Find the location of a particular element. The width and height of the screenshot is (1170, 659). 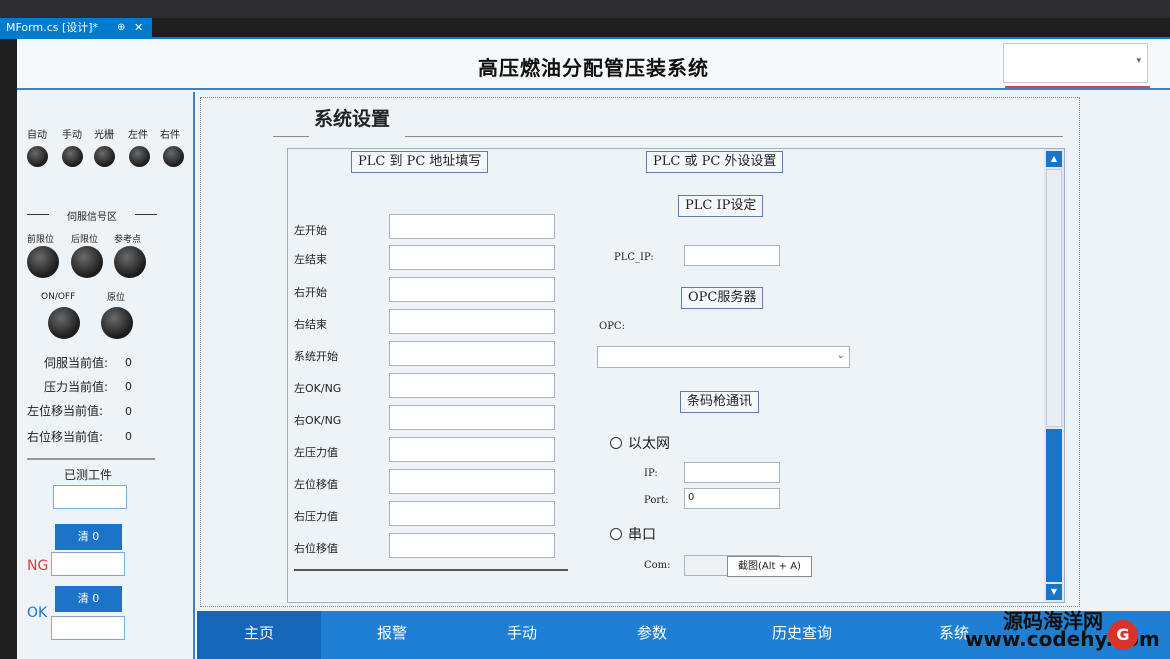

field-label-left-pressure: 左压力值 is located at coordinates (316, 452).